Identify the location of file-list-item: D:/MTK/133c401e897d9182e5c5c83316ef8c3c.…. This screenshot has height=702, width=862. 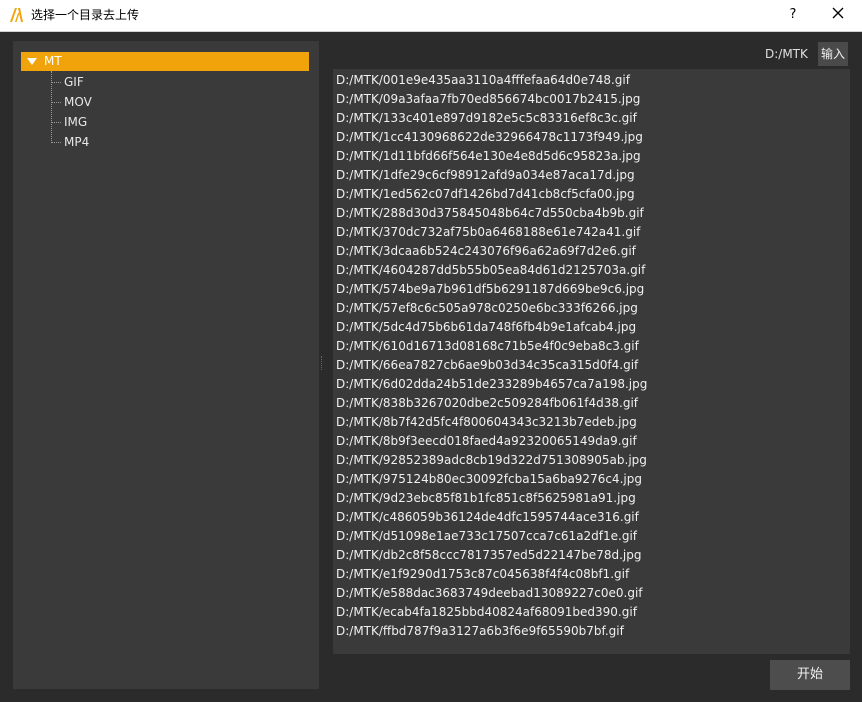
(486, 118).